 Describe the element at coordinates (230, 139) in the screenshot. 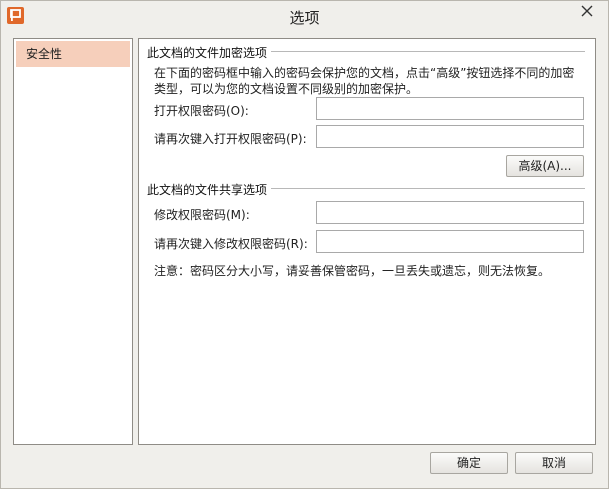

I see `confirm-open-password-label: 请再次键入打开权限密码(P):` at that location.